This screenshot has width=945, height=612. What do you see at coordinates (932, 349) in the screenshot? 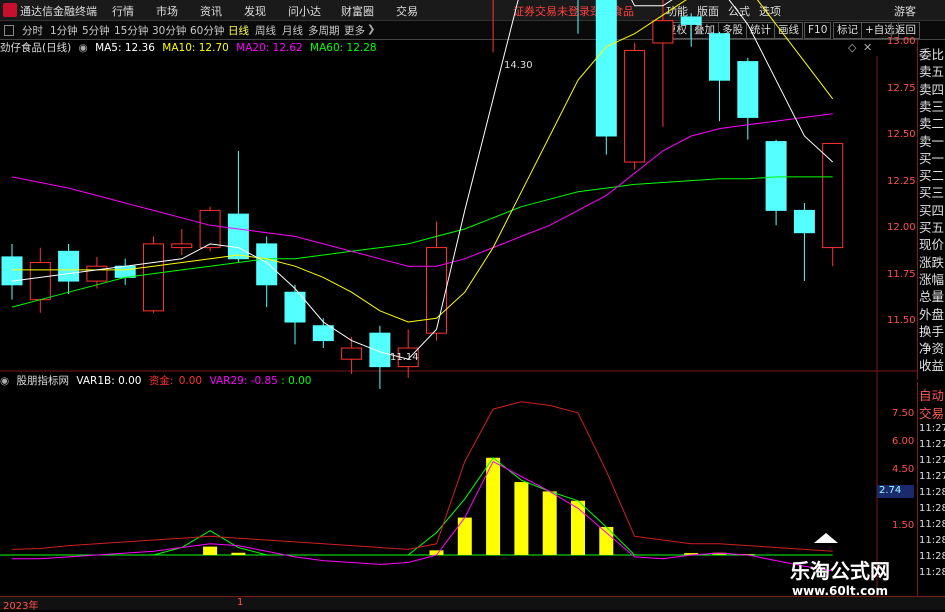
I see `quote-row-label: 净资` at bounding box center [932, 349].